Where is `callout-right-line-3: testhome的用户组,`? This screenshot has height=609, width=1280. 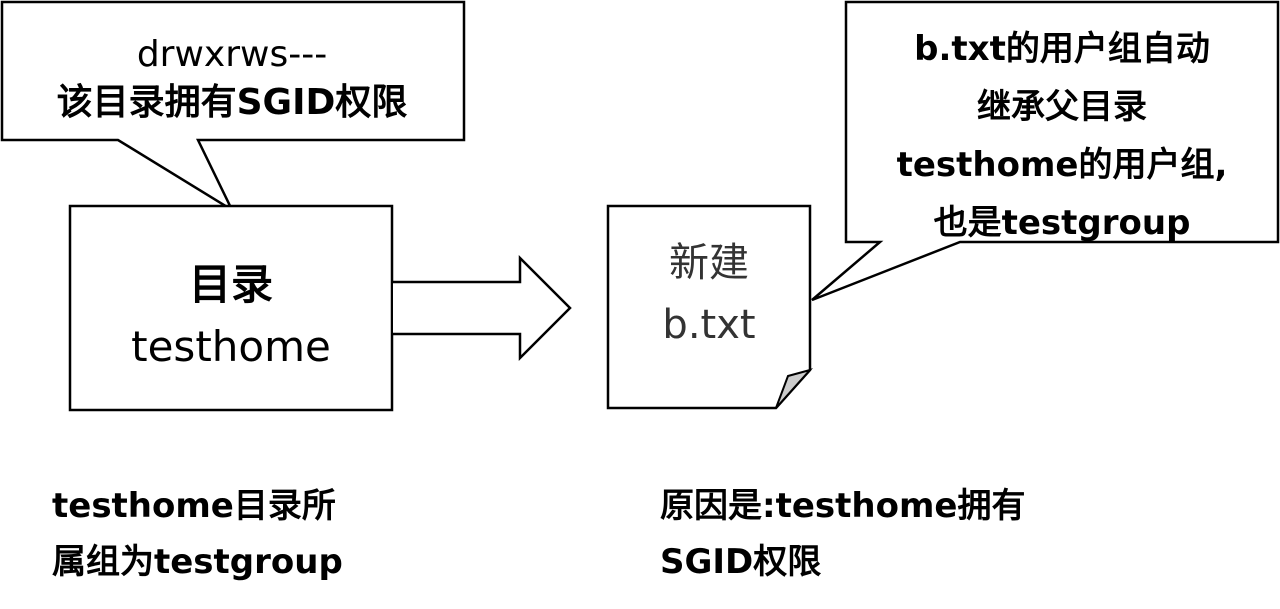 callout-right-line-3: testhome的用户组, is located at coordinates (1062, 165).